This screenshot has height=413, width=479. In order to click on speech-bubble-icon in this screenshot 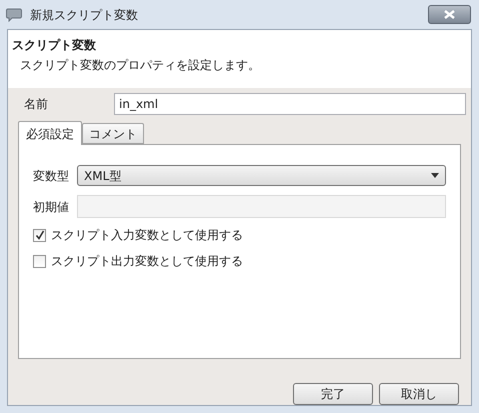, I will do `click(14, 15)`.